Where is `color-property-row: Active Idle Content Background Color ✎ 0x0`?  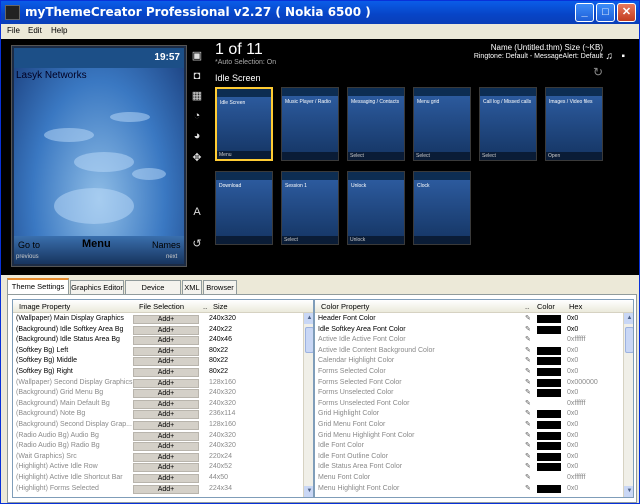 color-property-row: Active Idle Content Background Color ✎ 0x0 is located at coordinates (474, 351).